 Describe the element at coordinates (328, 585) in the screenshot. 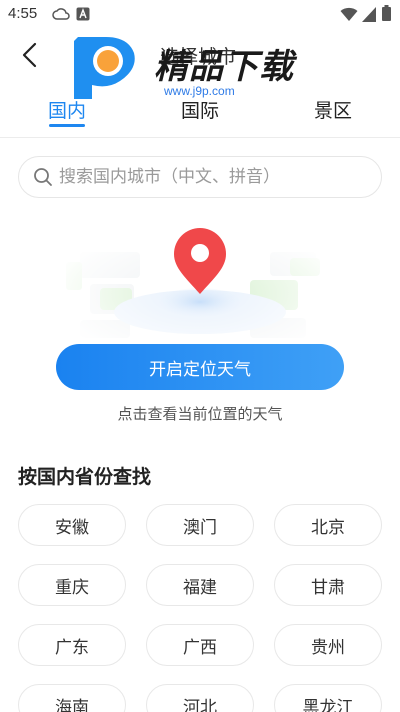

I see `province-chip: 甘肃` at that location.